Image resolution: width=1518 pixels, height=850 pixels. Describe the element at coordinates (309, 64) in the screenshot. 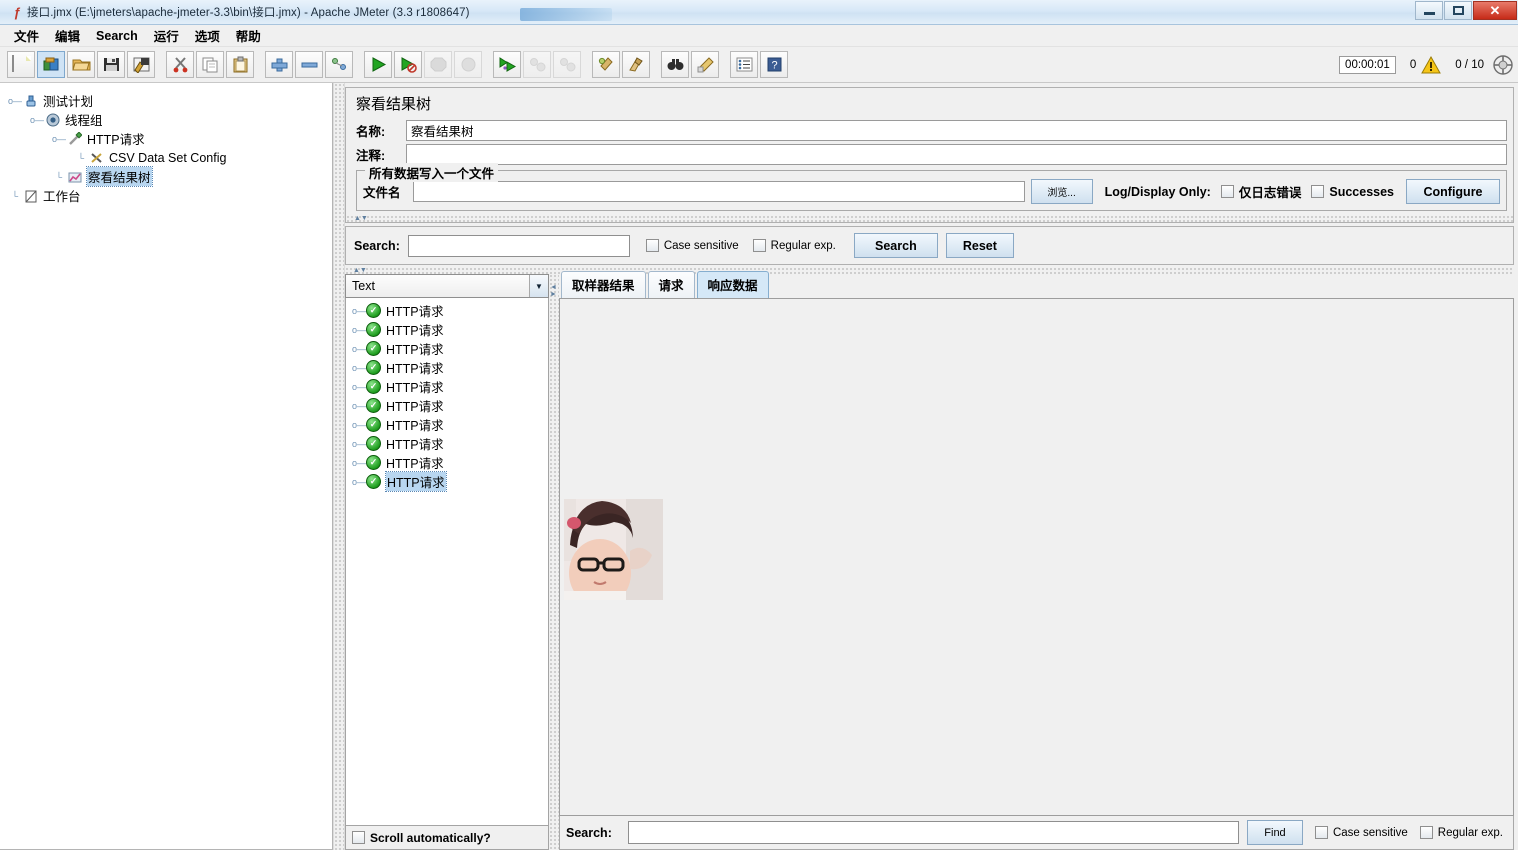

I see `collapse-all-button` at that location.